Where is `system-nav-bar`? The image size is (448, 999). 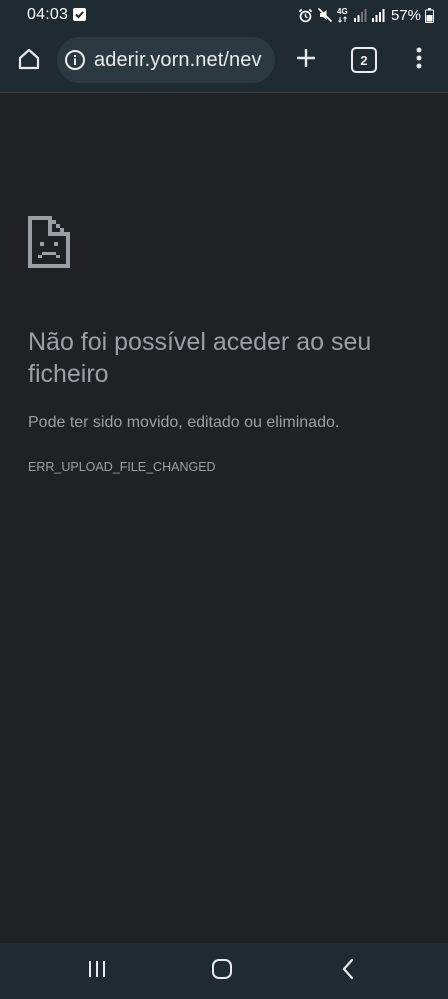 system-nav-bar is located at coordinates (224, 971).